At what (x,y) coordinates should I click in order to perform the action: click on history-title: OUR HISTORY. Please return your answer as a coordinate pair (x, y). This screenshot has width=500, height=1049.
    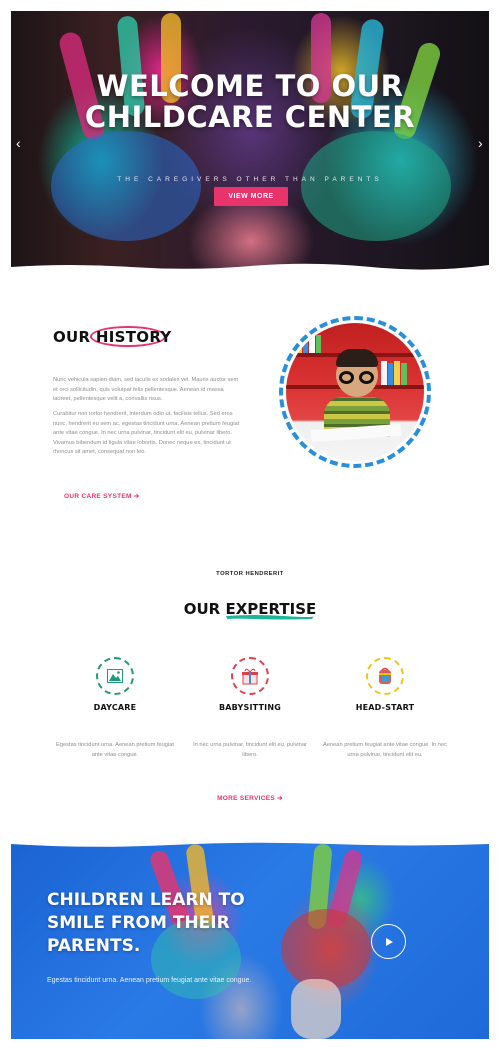
    Looking at the image, I should click on (112, 337).